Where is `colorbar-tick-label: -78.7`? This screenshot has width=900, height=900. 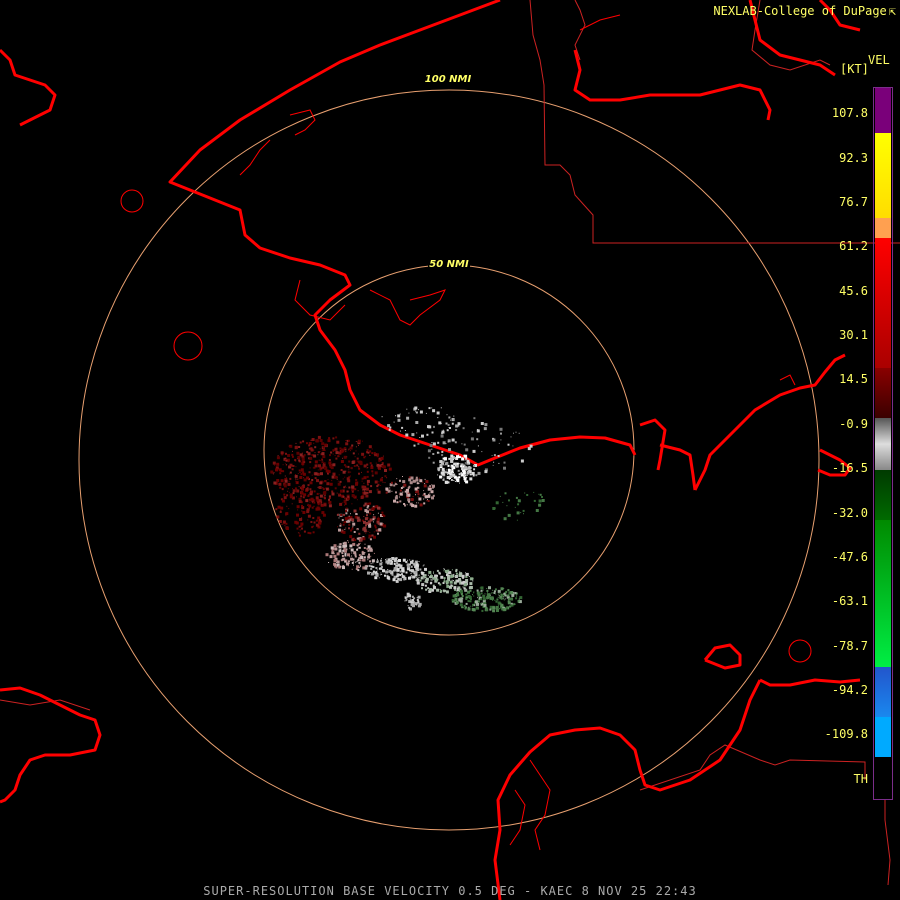 colorbar-tick-label: -78.7 is located at coordinates (849, 646).